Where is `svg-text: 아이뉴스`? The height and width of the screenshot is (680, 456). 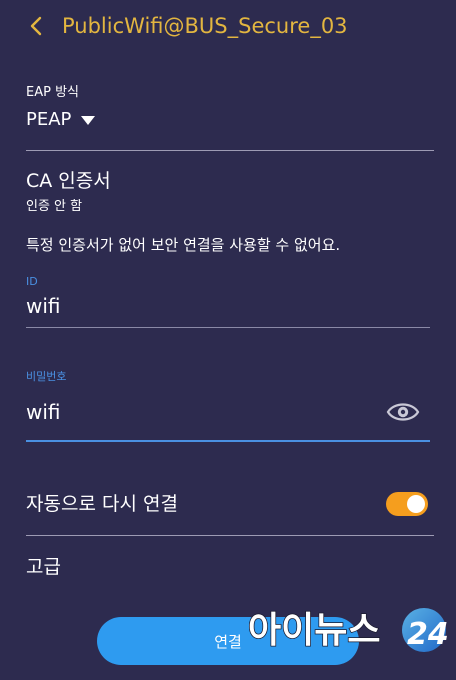 svg-text: 아이뉴스 is located at coordinates (314, 630).